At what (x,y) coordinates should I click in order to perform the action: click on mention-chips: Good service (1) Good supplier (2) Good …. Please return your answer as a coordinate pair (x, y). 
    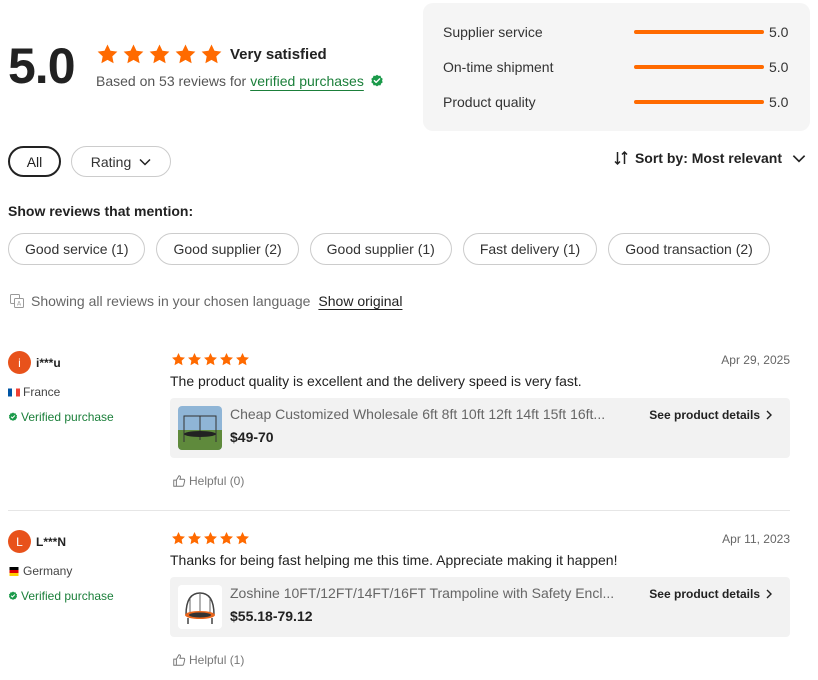
    Looking at the image, I should click on (389, 249).